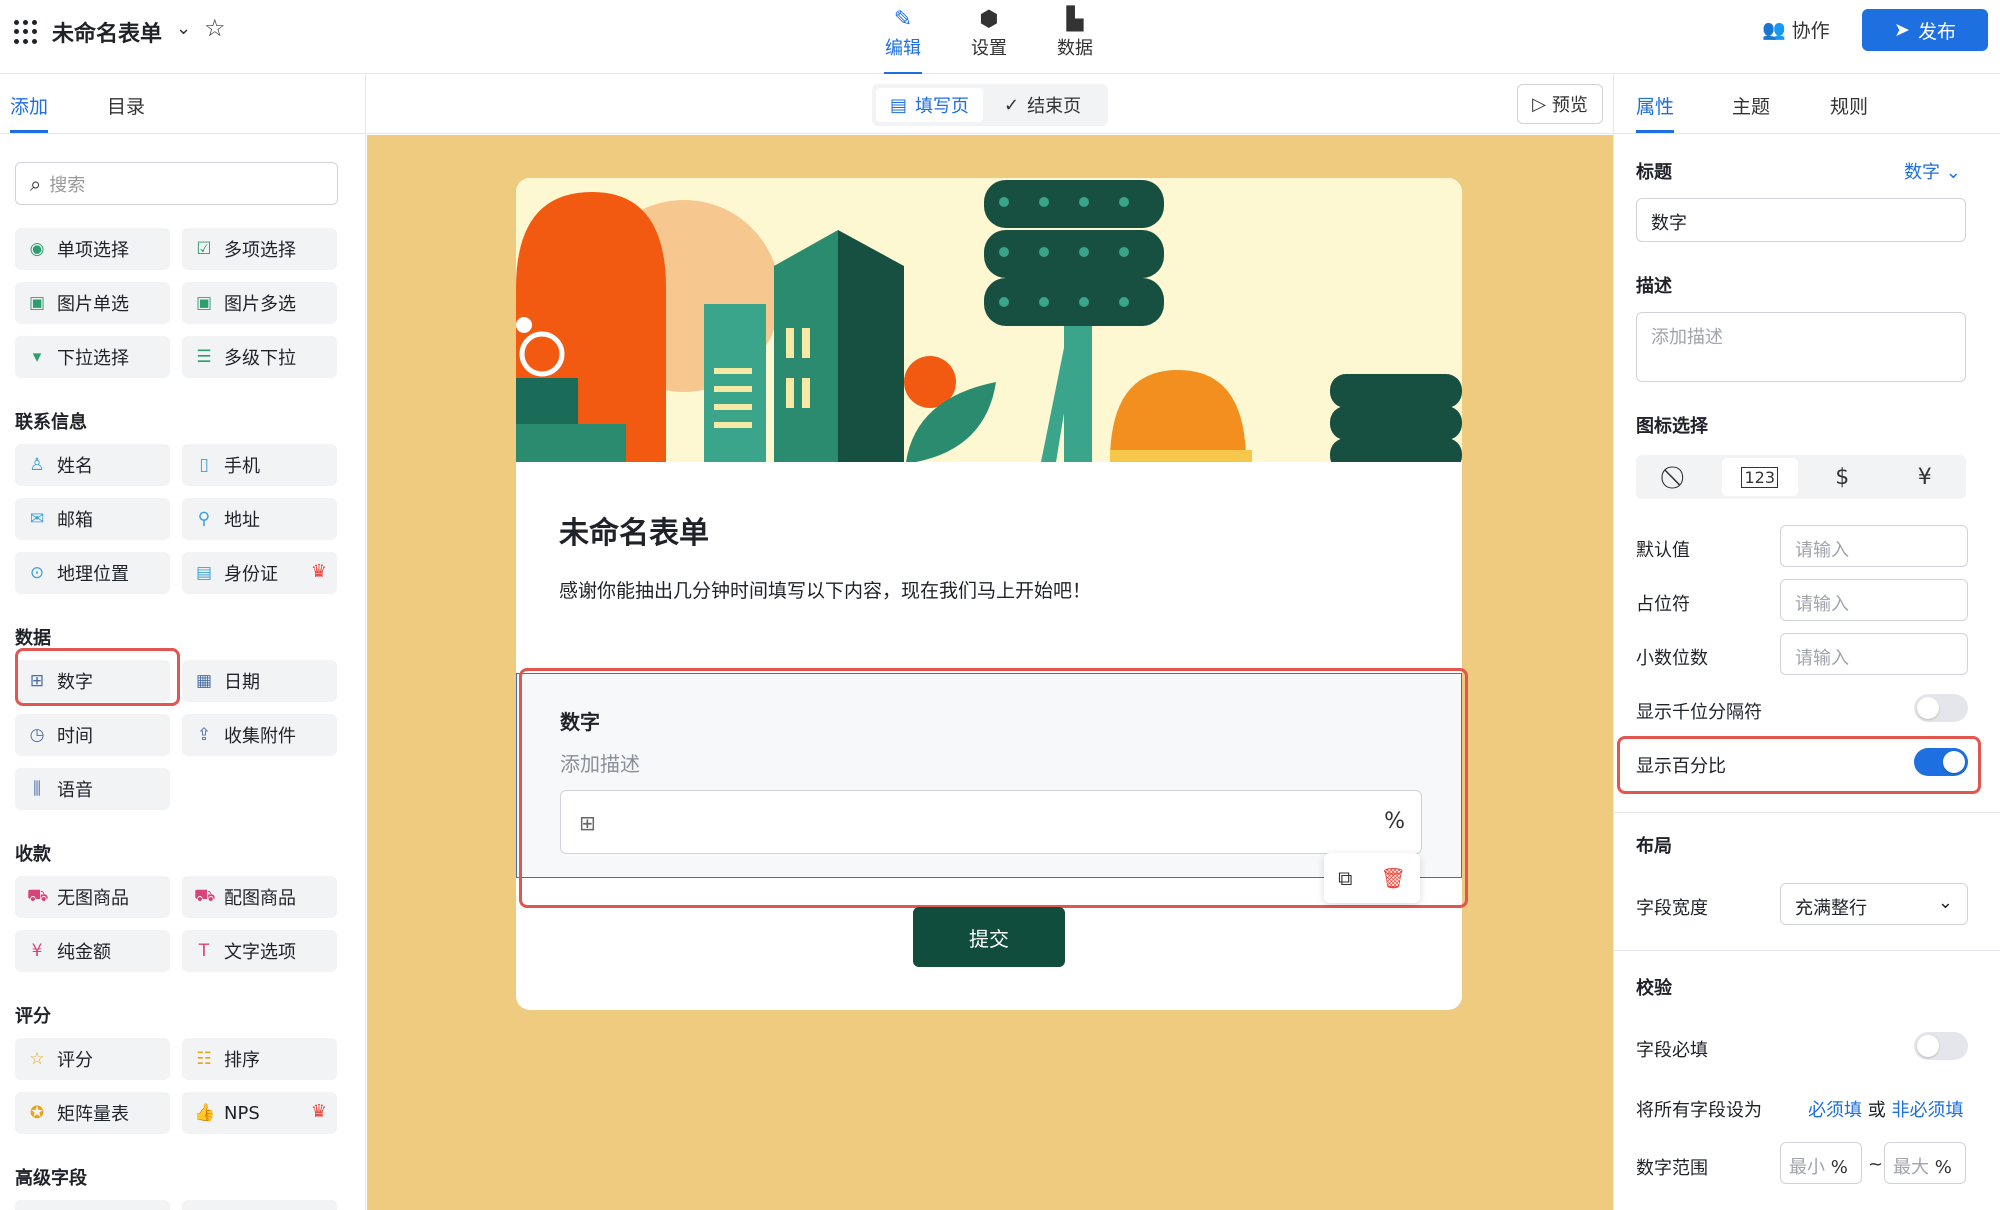 This screenshot has width=2000, height=1210. I want to click on tab-fill-page: ▤ 填写页, so click(930, 105).